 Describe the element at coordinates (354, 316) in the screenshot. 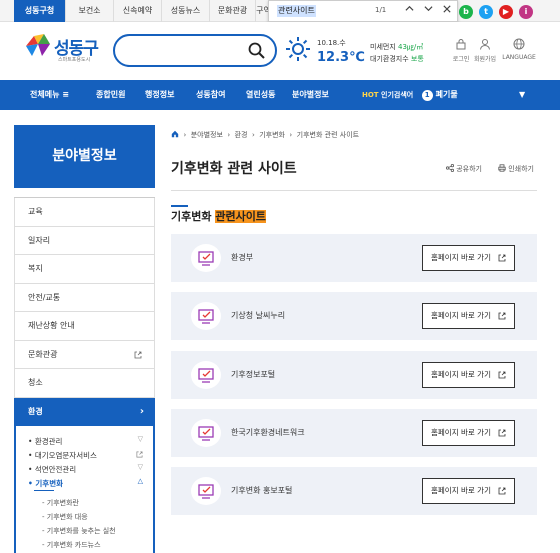

I see `site-row-kma: 기상청 날씨누리 홈페이지 바로 가기` at that location.